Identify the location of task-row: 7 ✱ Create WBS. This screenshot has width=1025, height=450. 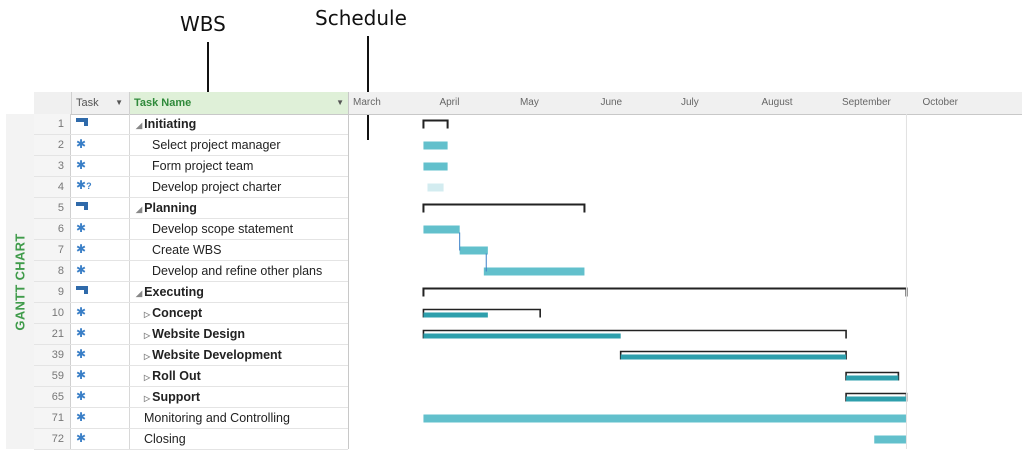
(191, 250).